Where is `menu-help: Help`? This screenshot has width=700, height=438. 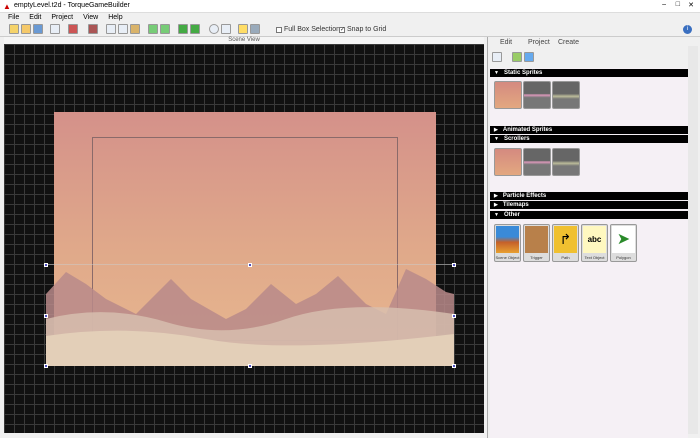
menu-help: Help is located at coordinates (115, 17).